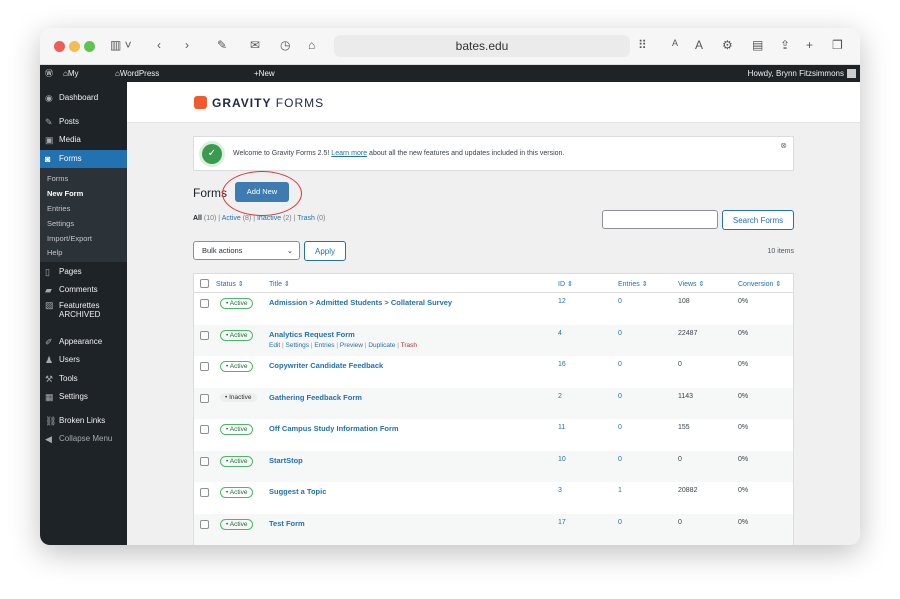 The width and height of the screenshot is (900, 599). Describe the element at coordinates (83, 252) in the screenshot. I see `submenu-help: Help` at that location.